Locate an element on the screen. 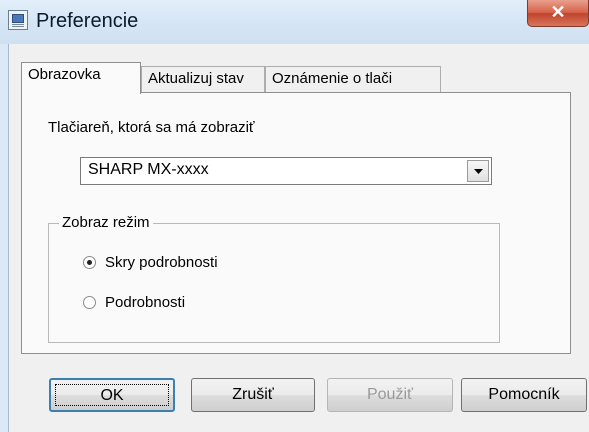 The width and height of the screenshot is (589, 432). ok-button: OK is located at coordinates (112, 395).